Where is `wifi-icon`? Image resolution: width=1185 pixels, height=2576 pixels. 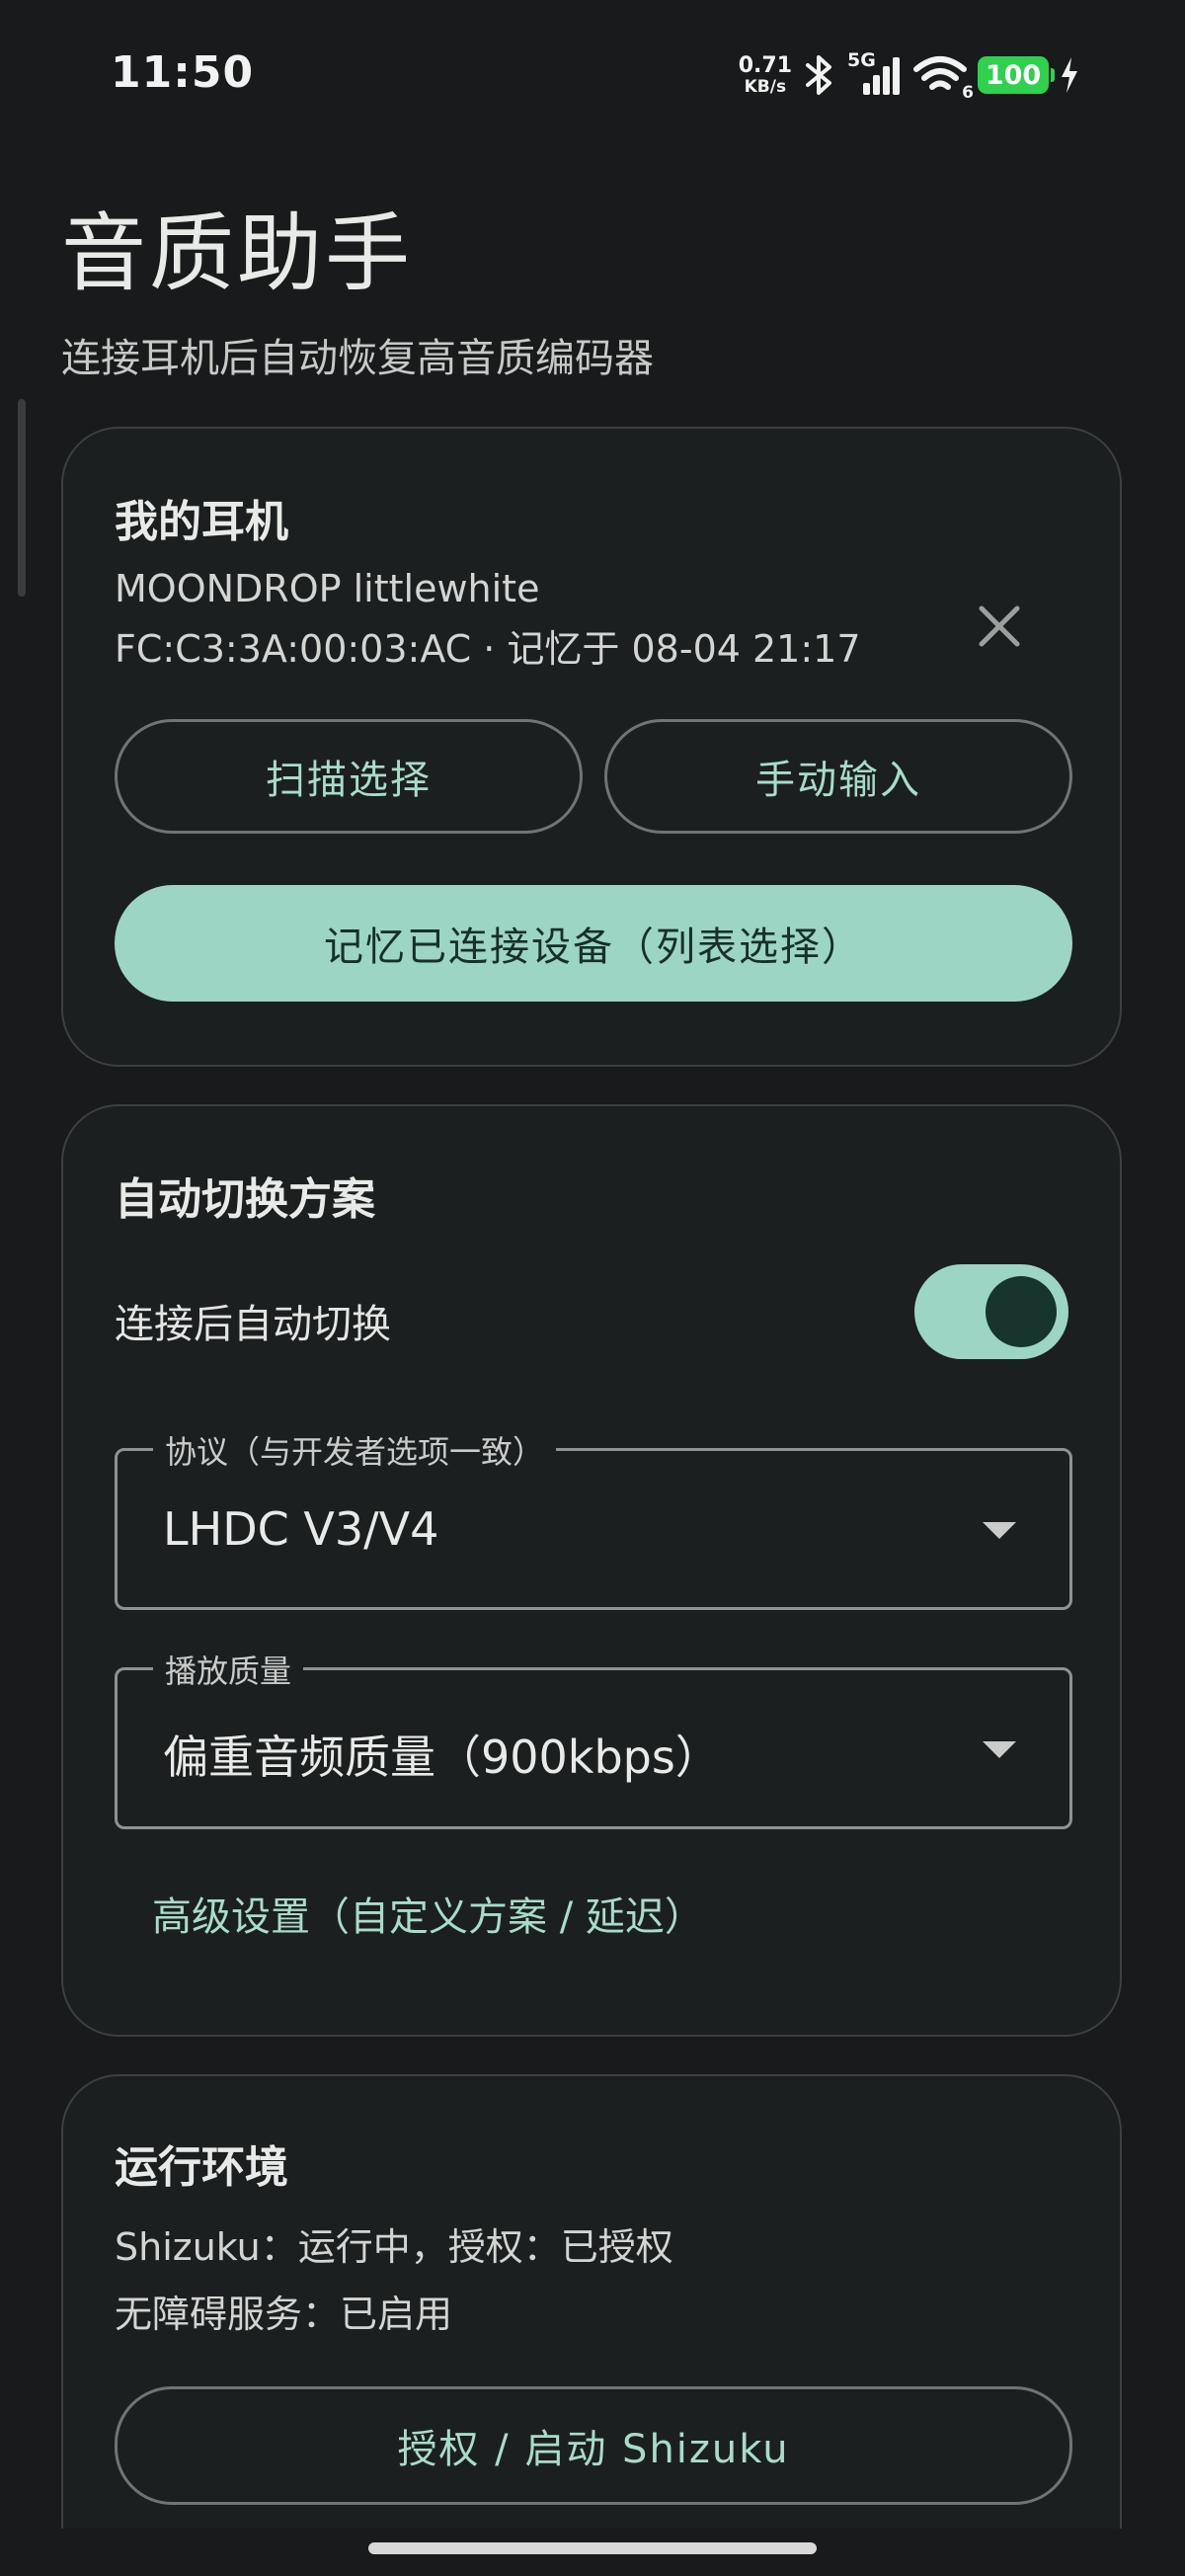 wifi-icon is located at coordinates (940, 73).